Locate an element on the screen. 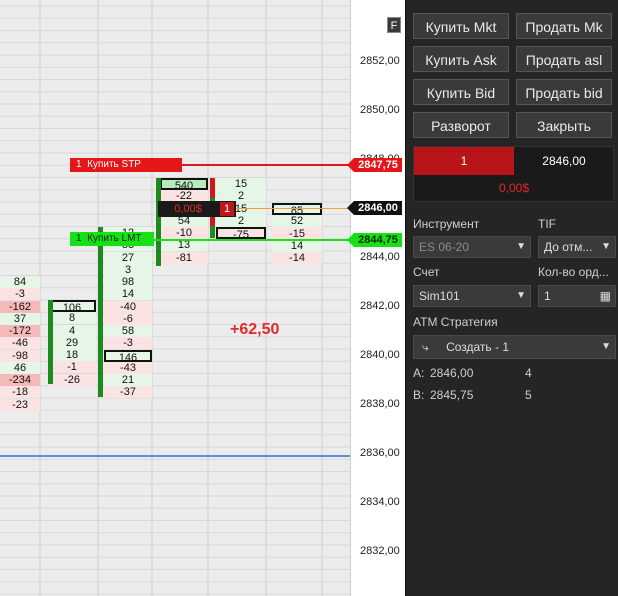  position-avg-price: 2846,00 is located at coordinates (564, 161).